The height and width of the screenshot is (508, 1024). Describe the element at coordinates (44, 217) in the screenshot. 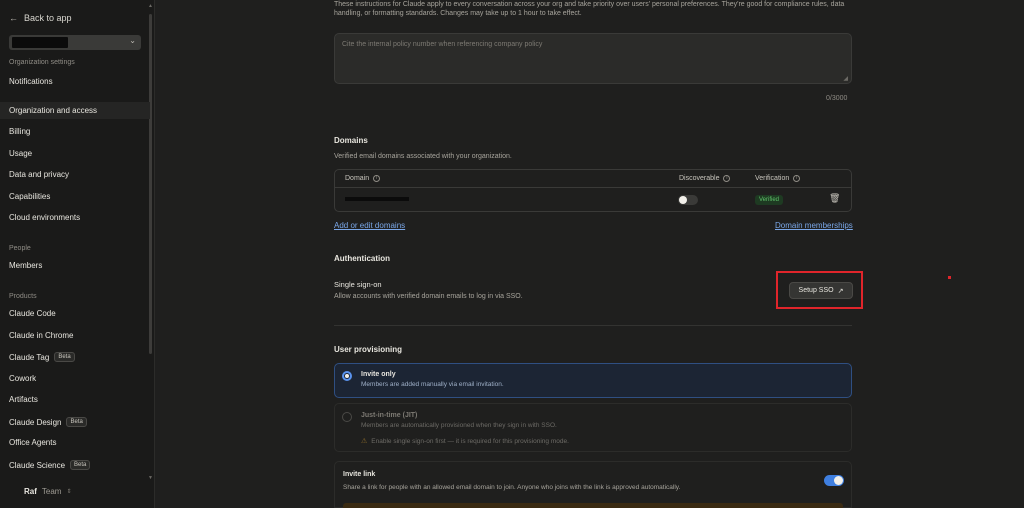

I see `sidebar-item-cloud-env: Cloud environments` at that location.